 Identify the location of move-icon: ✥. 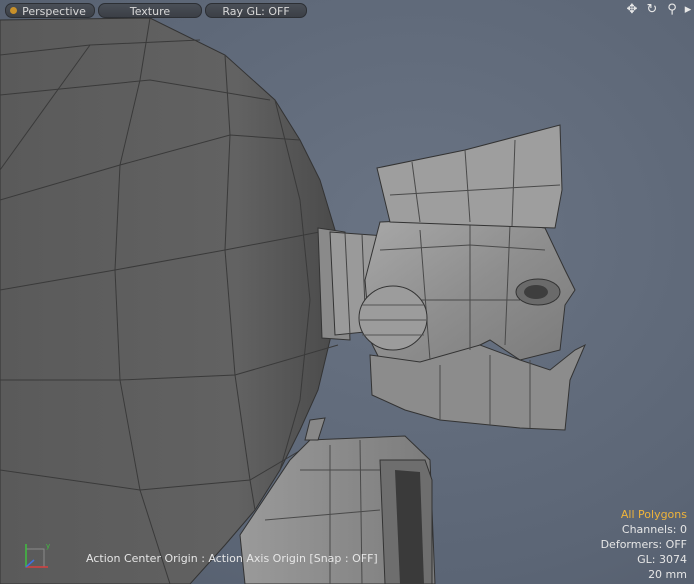
(632, 10).